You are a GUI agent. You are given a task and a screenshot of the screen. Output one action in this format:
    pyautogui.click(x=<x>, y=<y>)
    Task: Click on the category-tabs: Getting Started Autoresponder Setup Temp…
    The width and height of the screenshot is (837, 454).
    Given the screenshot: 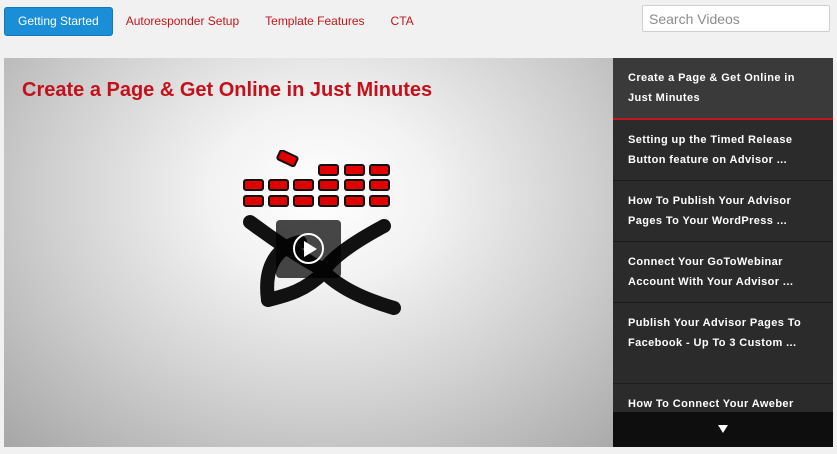 What is the action you would take?
    pyautogui.click(x=215, y=21)
    